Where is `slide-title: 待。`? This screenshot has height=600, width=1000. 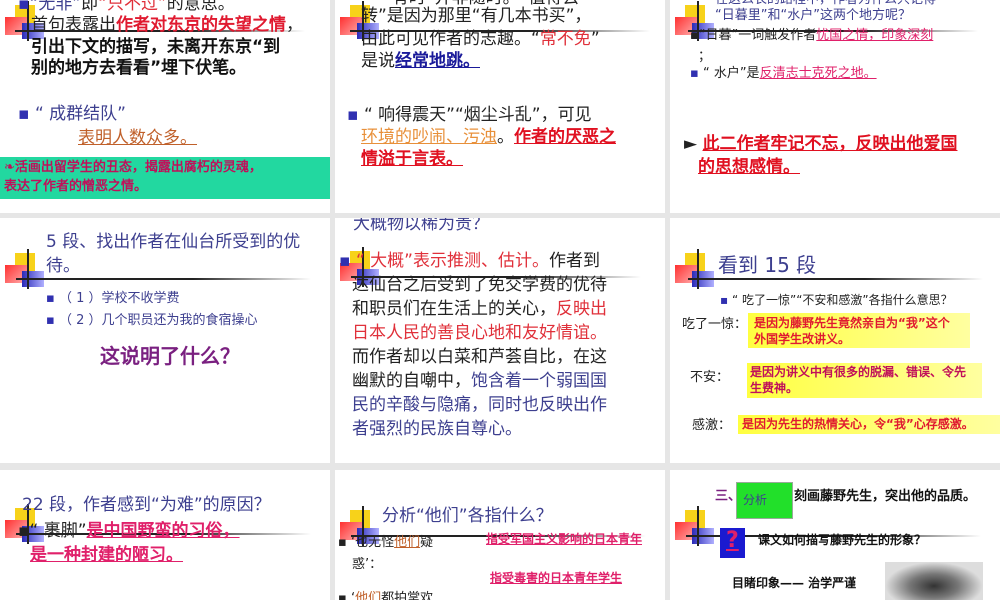 slide-title: 待。 is located at coordinates (63, 266).